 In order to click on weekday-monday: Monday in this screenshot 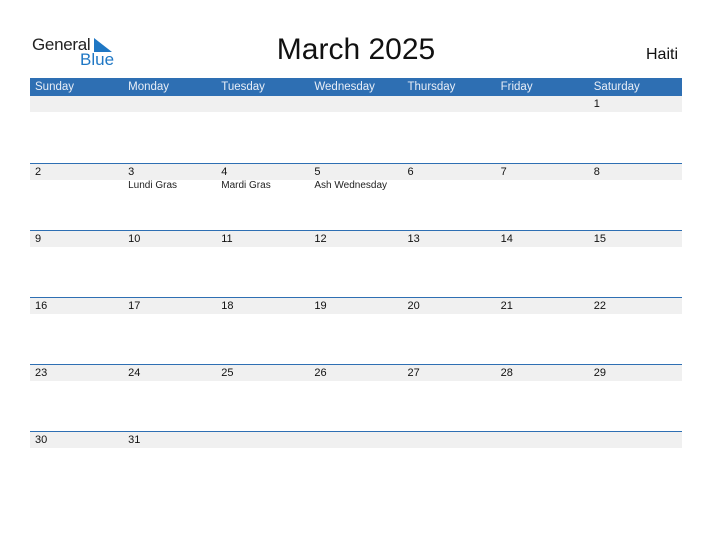, I will do `click(149, 87)`.